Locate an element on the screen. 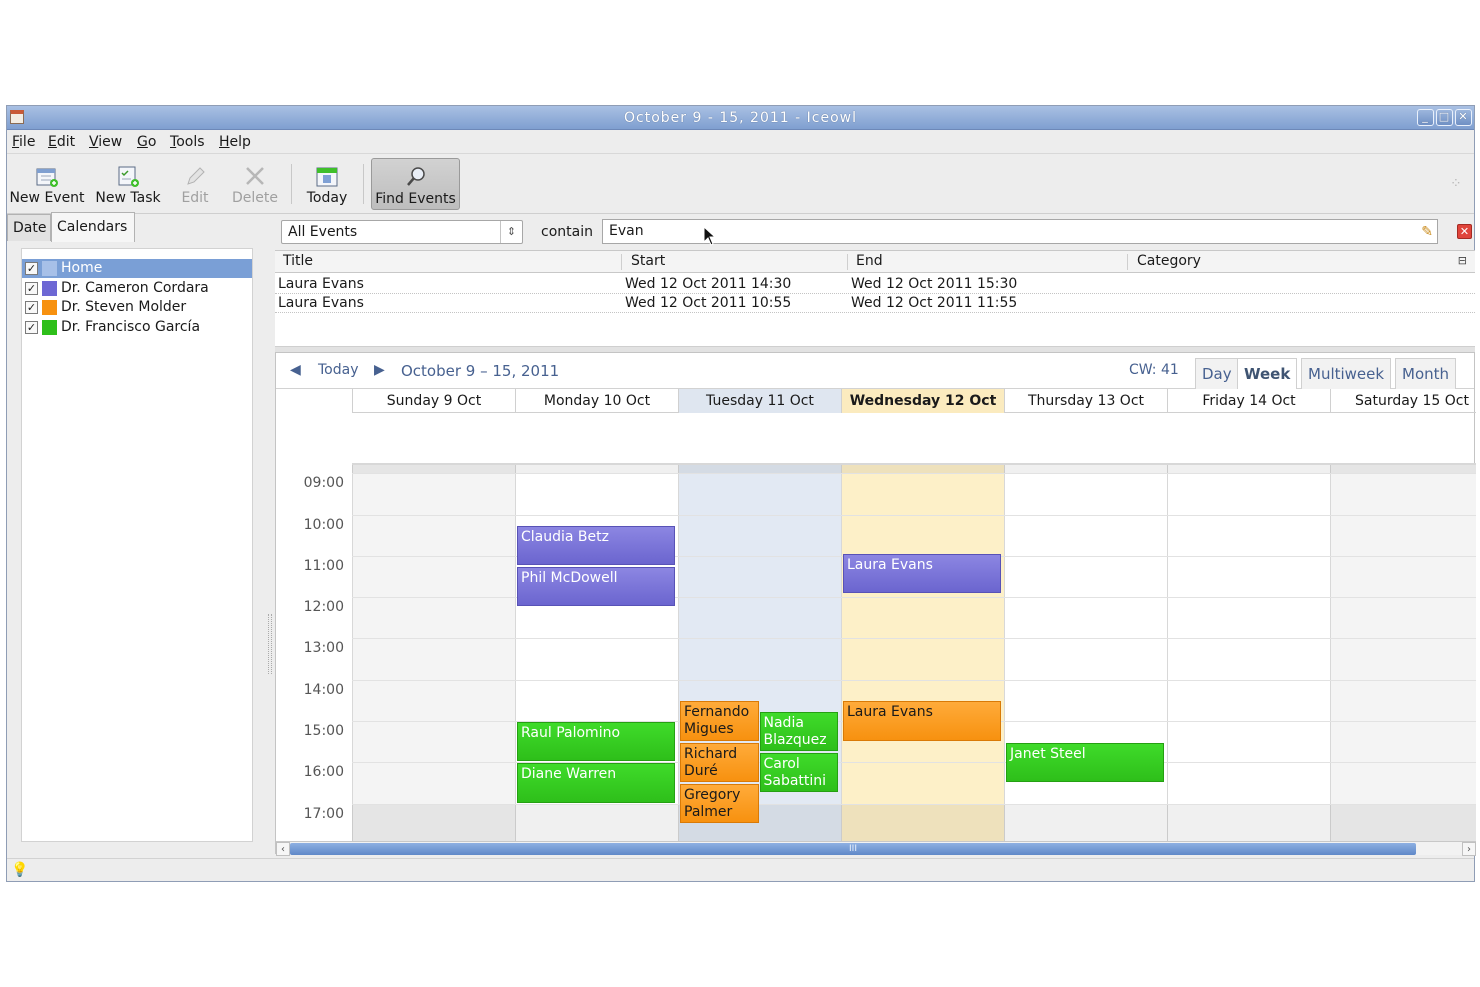 This screenshot has height=987, width=1480. day-header: Monday 10 Oct is located at coordinates (596, 401).